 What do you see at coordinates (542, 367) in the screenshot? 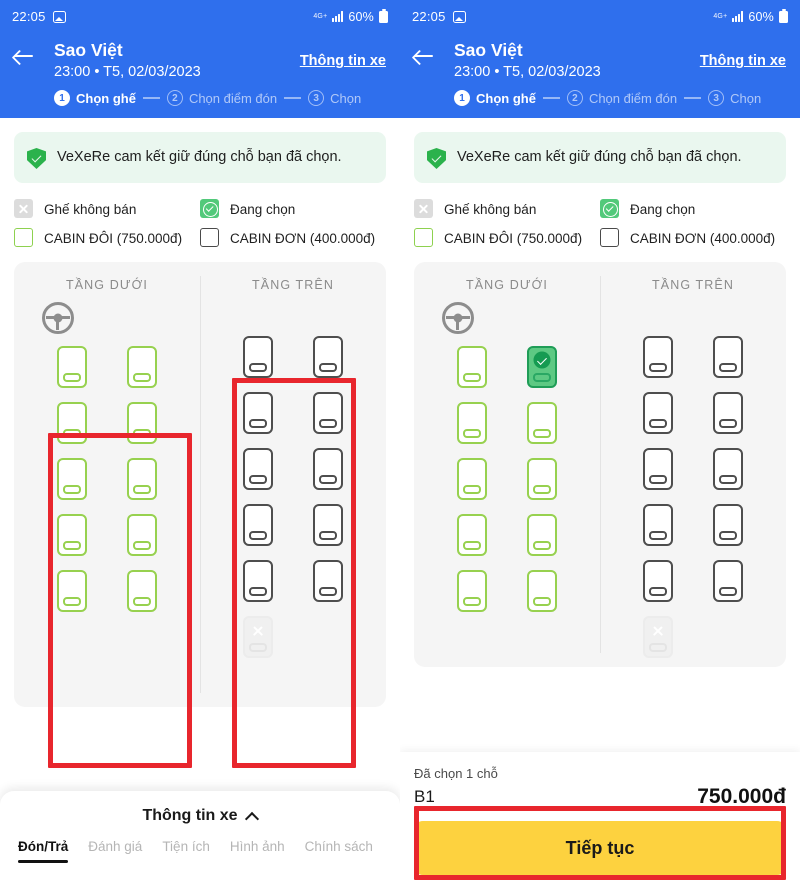
I see `seat-selected-b1` at bounding box center [542, 367].